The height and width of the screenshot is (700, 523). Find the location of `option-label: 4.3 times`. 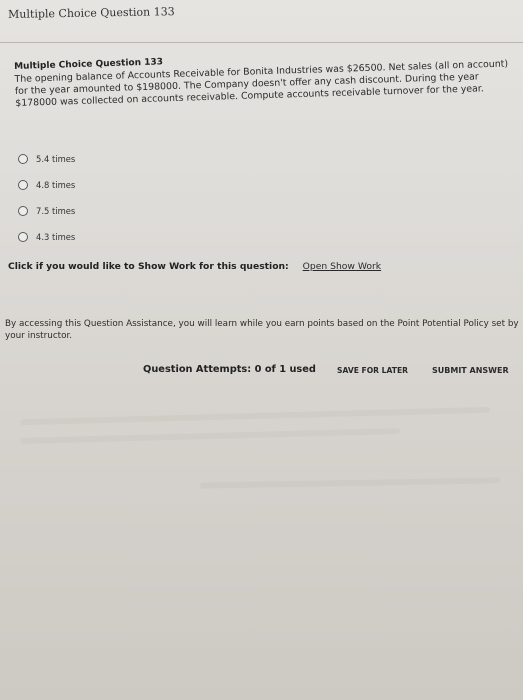

option-label: 4.3 times is located at coordinates (56, 236).